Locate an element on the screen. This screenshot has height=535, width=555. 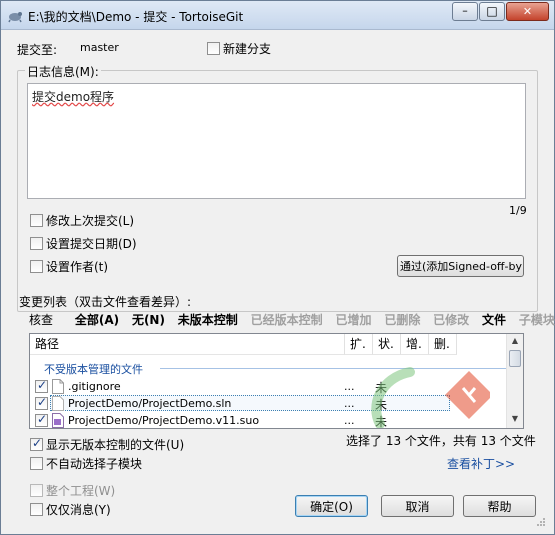
amend-checkbox-row: 修改上次提交(L) is located at coordinates (82, 220).